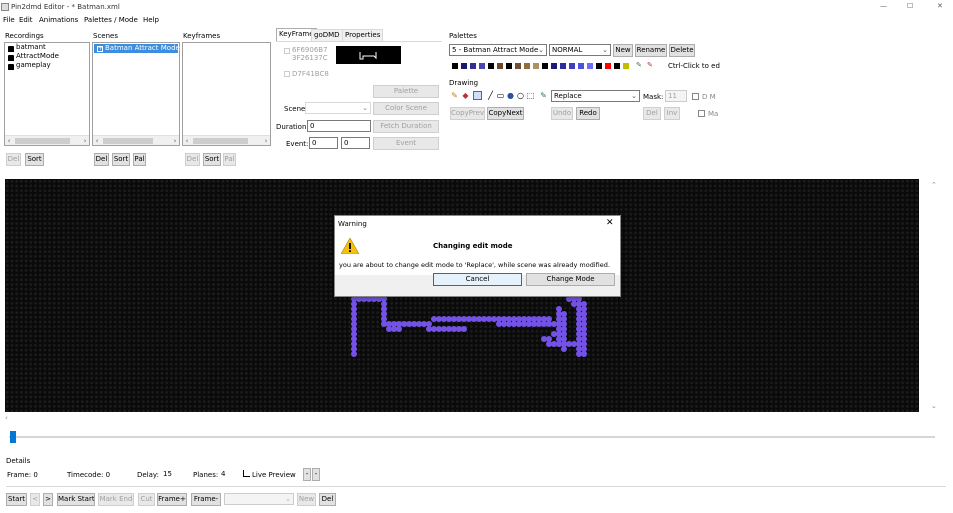 The image size is (953, 513). I want to click on selection-icon: ⬚, so click(530, 95).